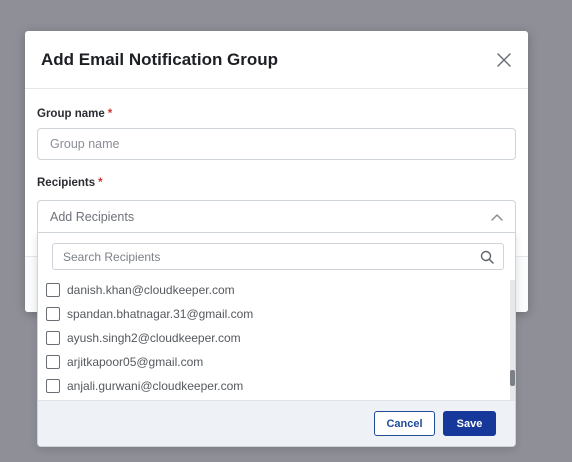 The width and height of the screenshot is (572, 462). What do you see at coordinates (487, 257) in the screenshot?
I see `search-icon` at bounding box center [487, 257].